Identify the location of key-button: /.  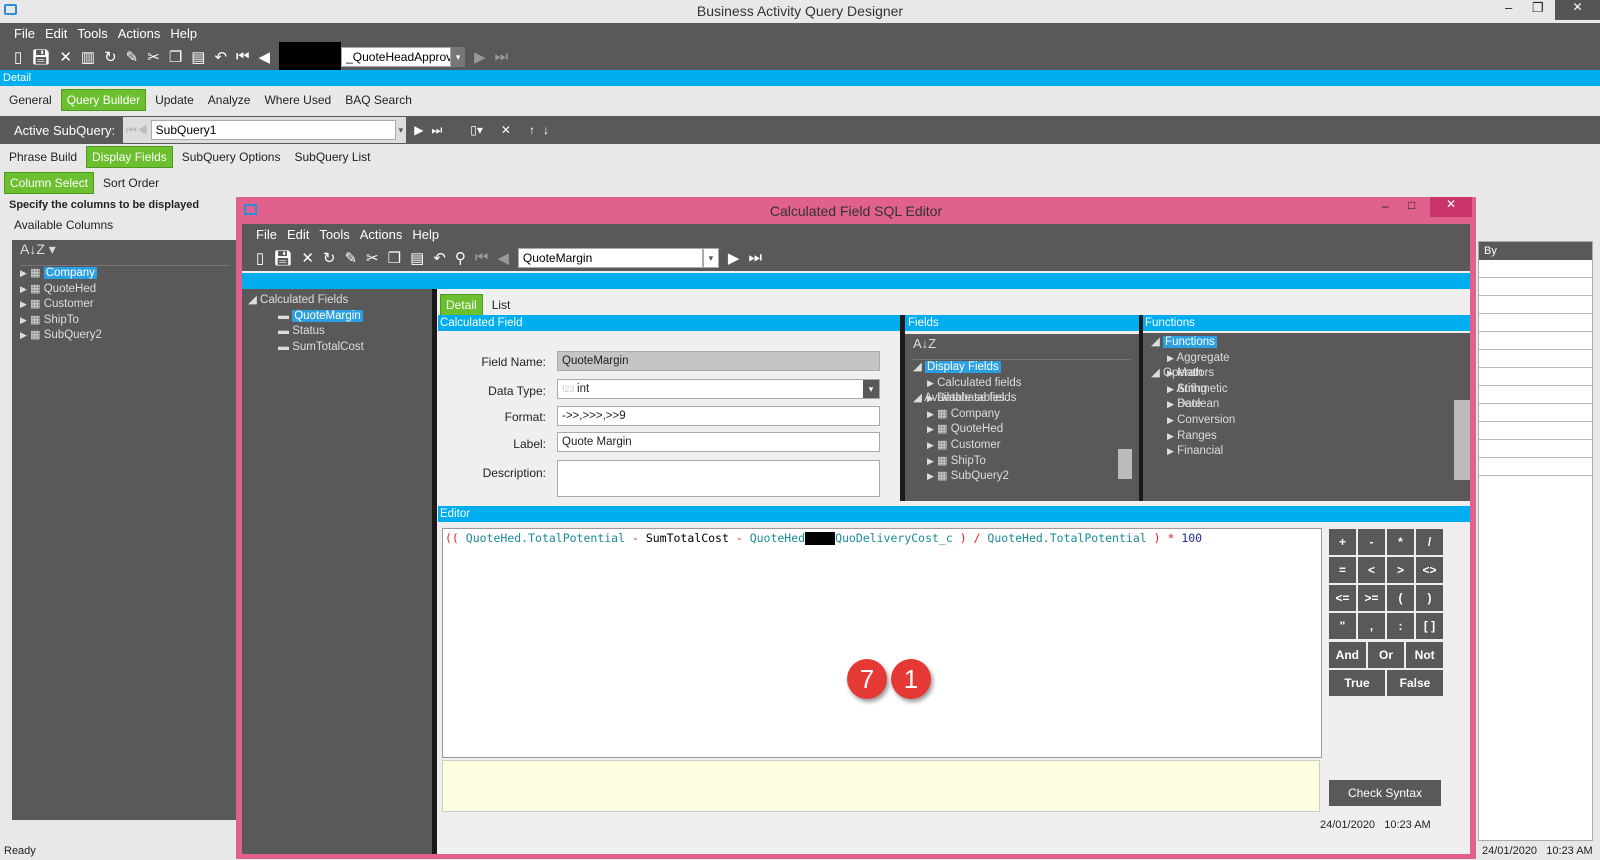
(1429, 542).